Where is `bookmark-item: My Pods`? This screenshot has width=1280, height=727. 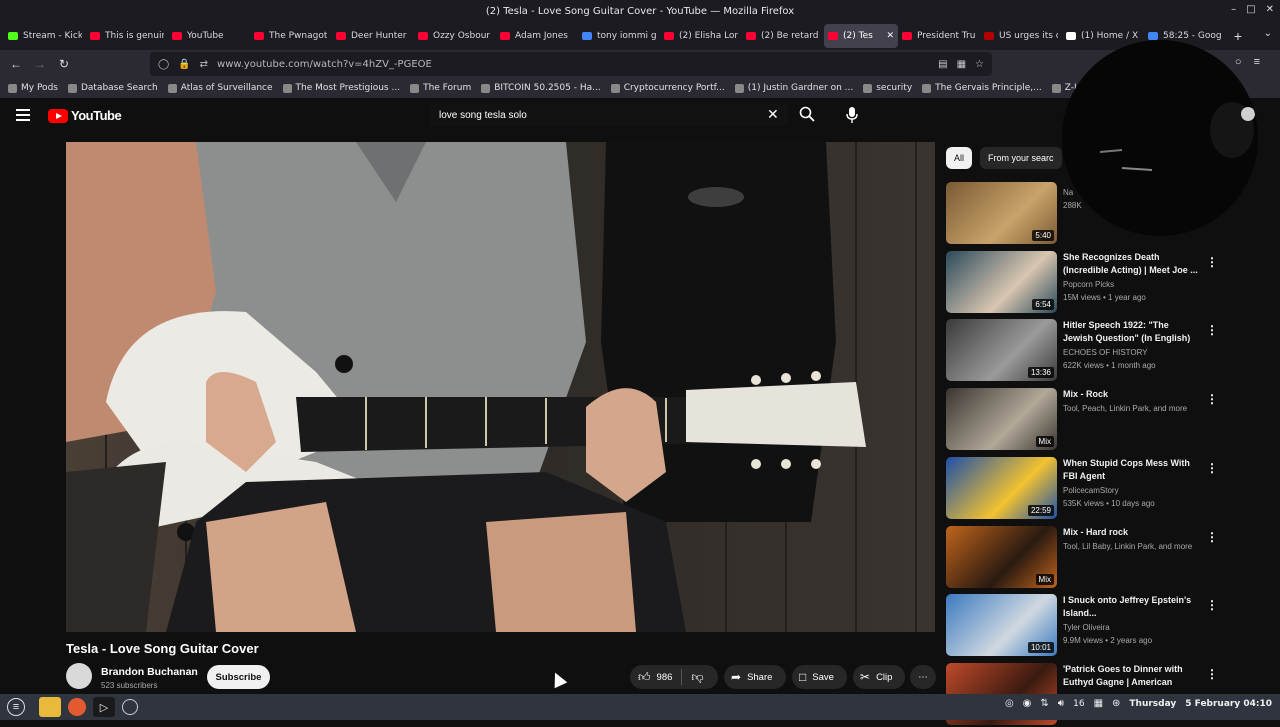
bookmark-item: My Pods is located at coordinates (33, 88).